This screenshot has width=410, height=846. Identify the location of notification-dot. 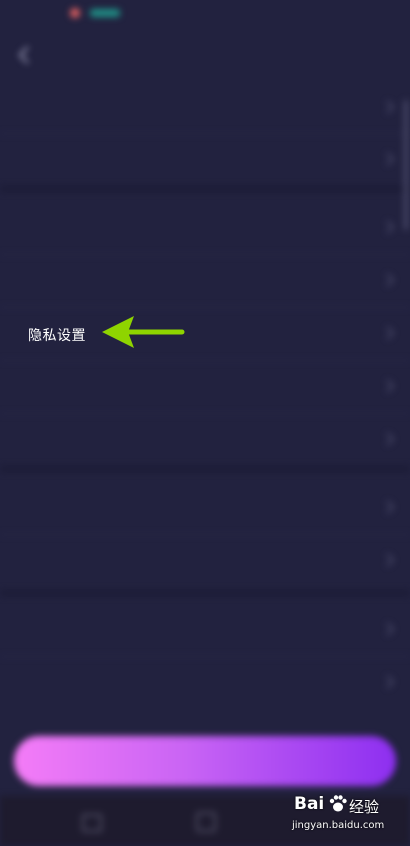
(75, 13).